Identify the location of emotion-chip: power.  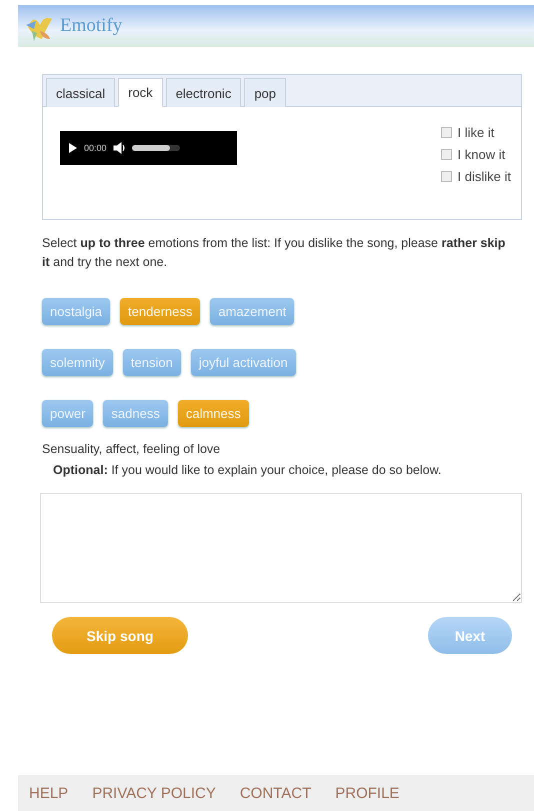
(68, 413).